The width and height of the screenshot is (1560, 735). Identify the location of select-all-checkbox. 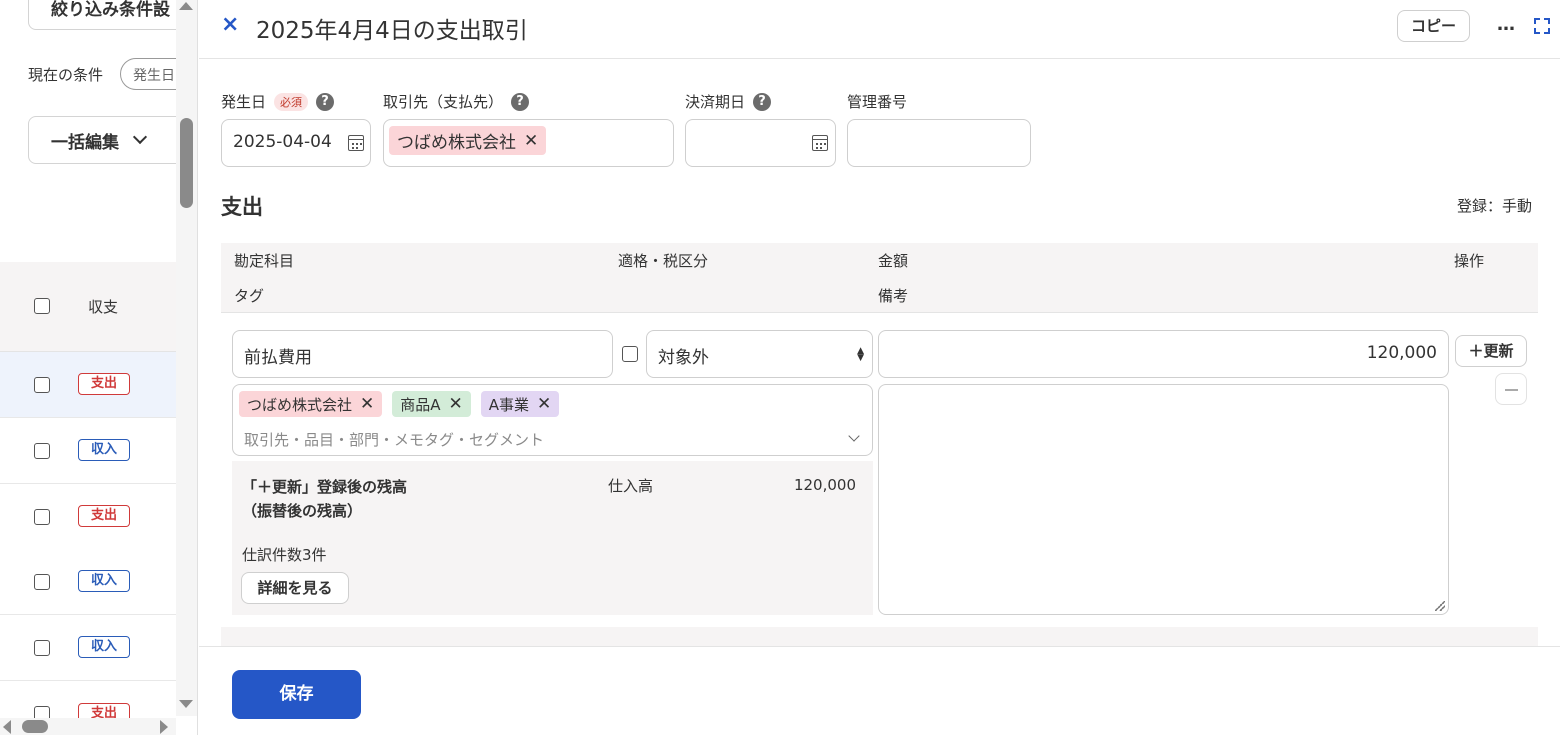
(42, 306).